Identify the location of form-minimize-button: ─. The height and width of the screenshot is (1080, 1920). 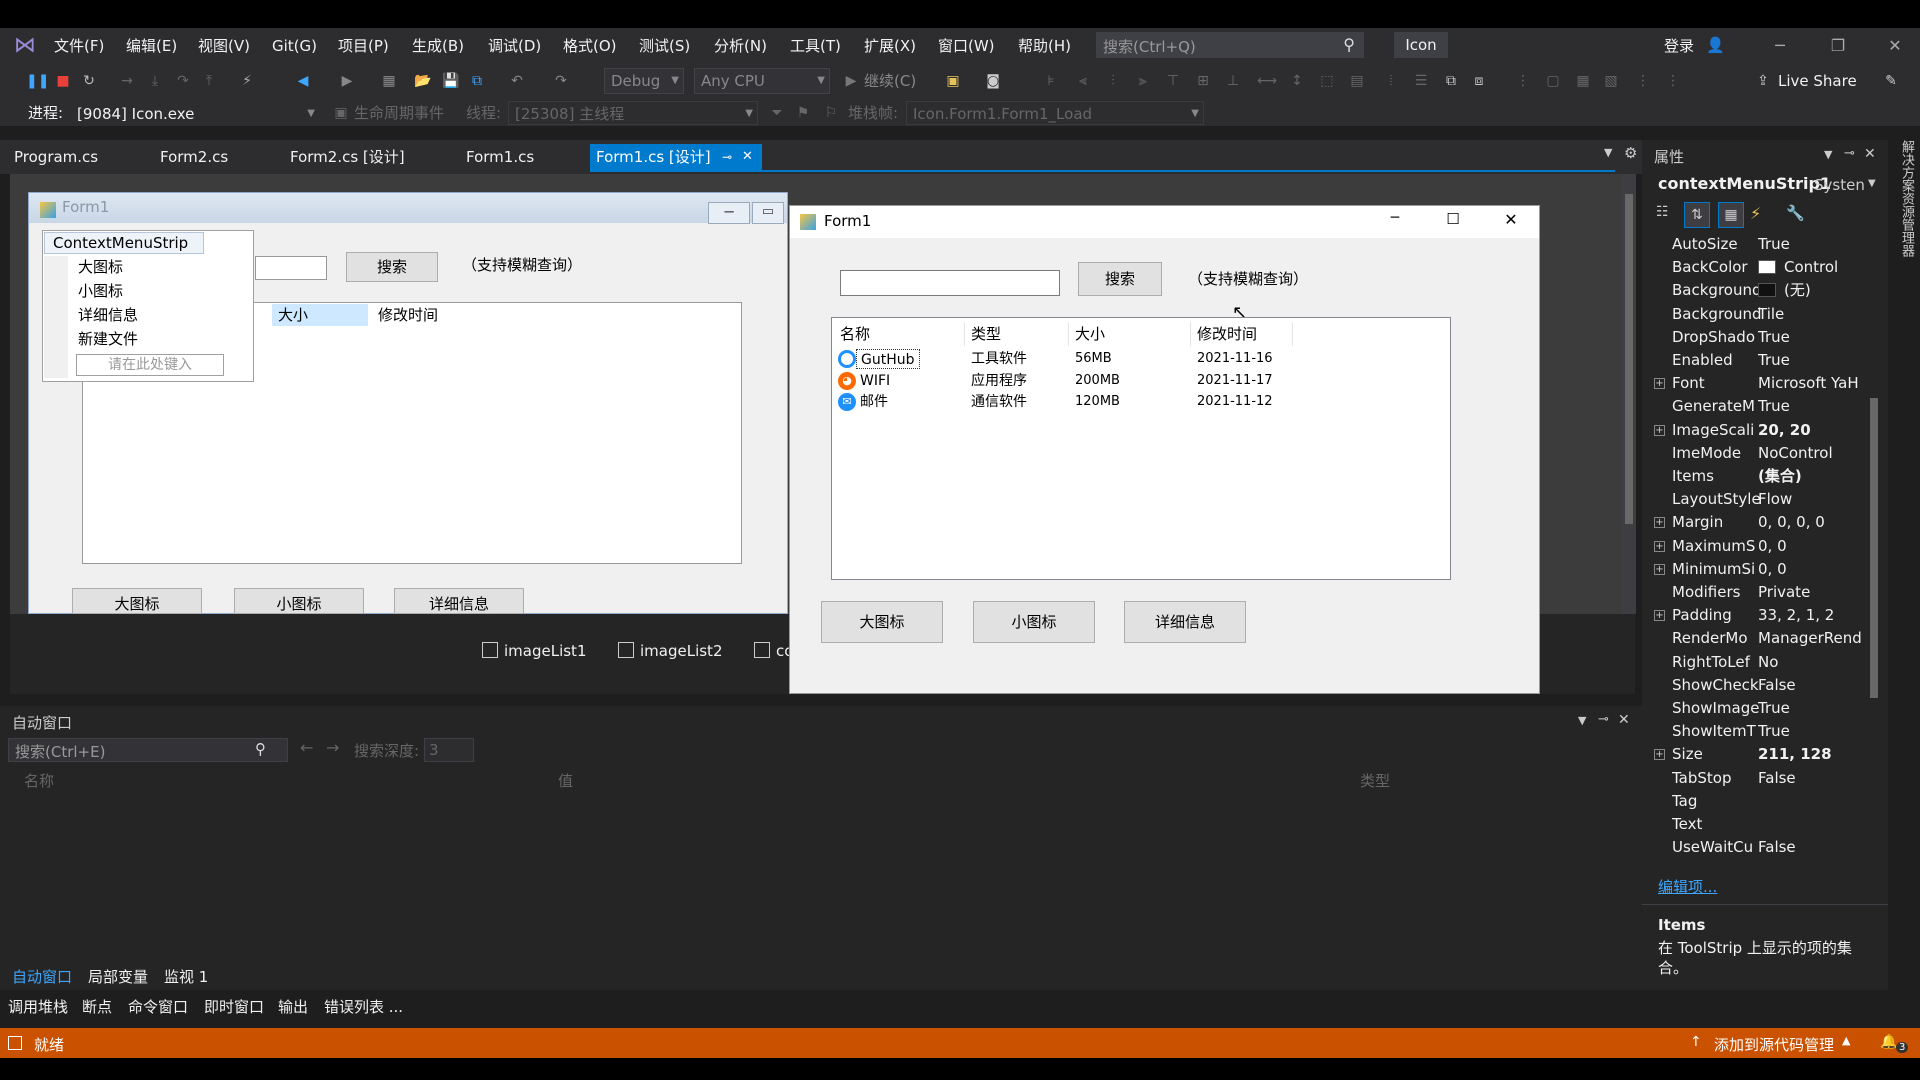
(1395, 222).